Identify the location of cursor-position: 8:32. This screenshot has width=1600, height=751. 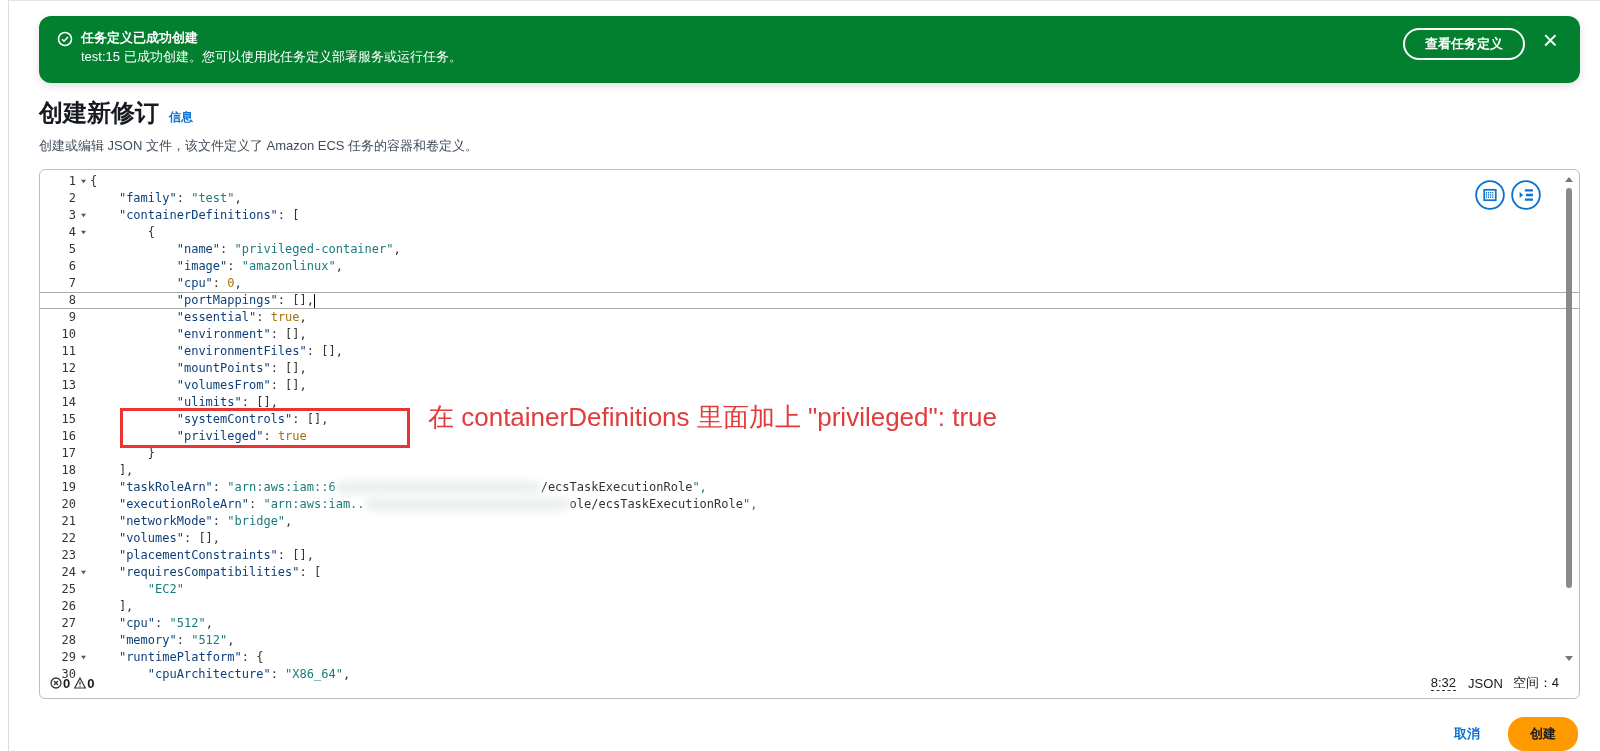
(1443, 683).